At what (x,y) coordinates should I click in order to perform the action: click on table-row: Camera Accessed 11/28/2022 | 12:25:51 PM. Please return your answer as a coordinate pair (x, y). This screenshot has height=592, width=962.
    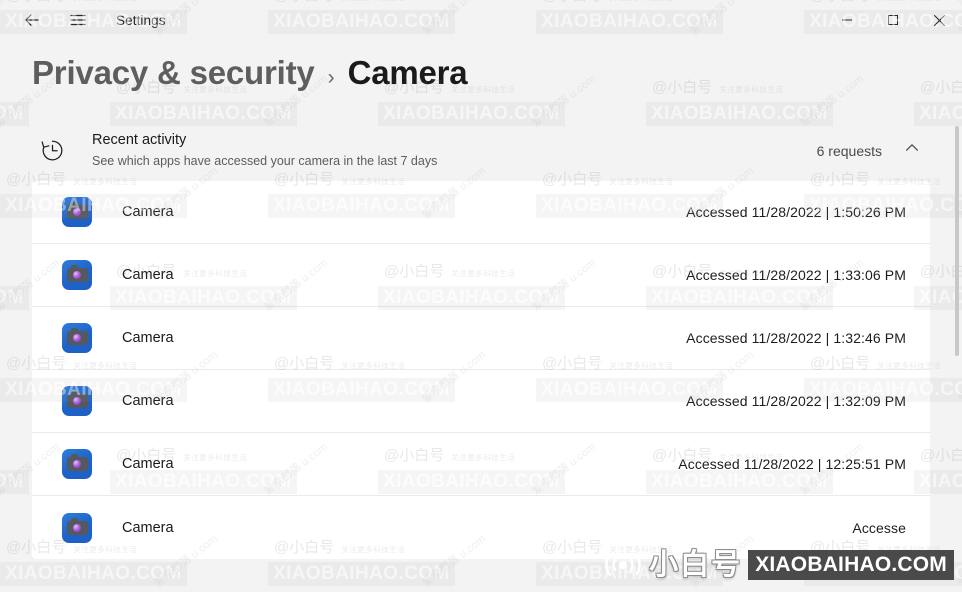
    Looking at the image, I should click on (481, 464).